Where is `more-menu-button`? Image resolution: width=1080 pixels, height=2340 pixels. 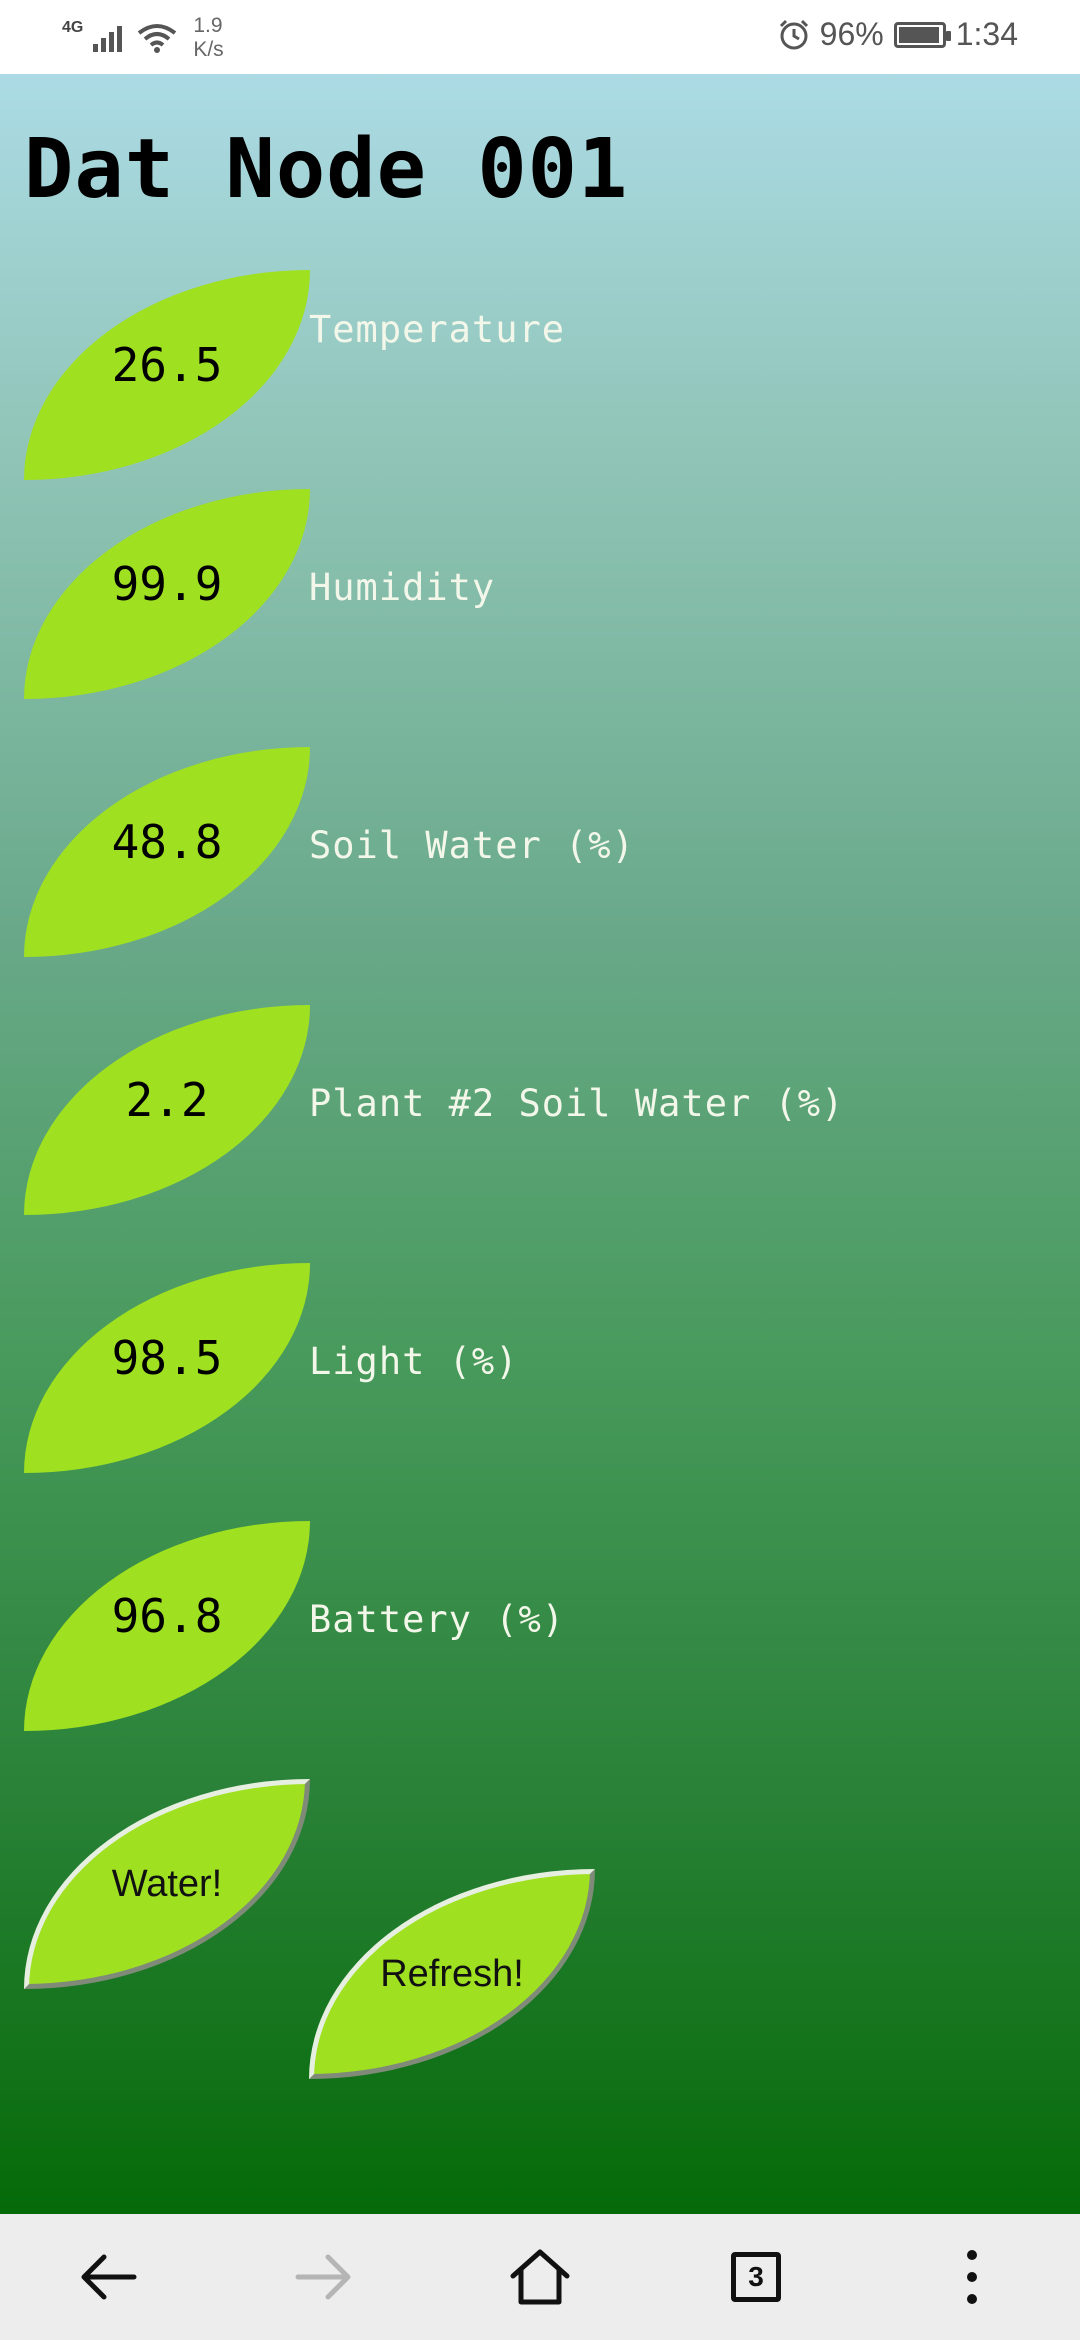 more-menu-button is located at coordinates (972, 2277).